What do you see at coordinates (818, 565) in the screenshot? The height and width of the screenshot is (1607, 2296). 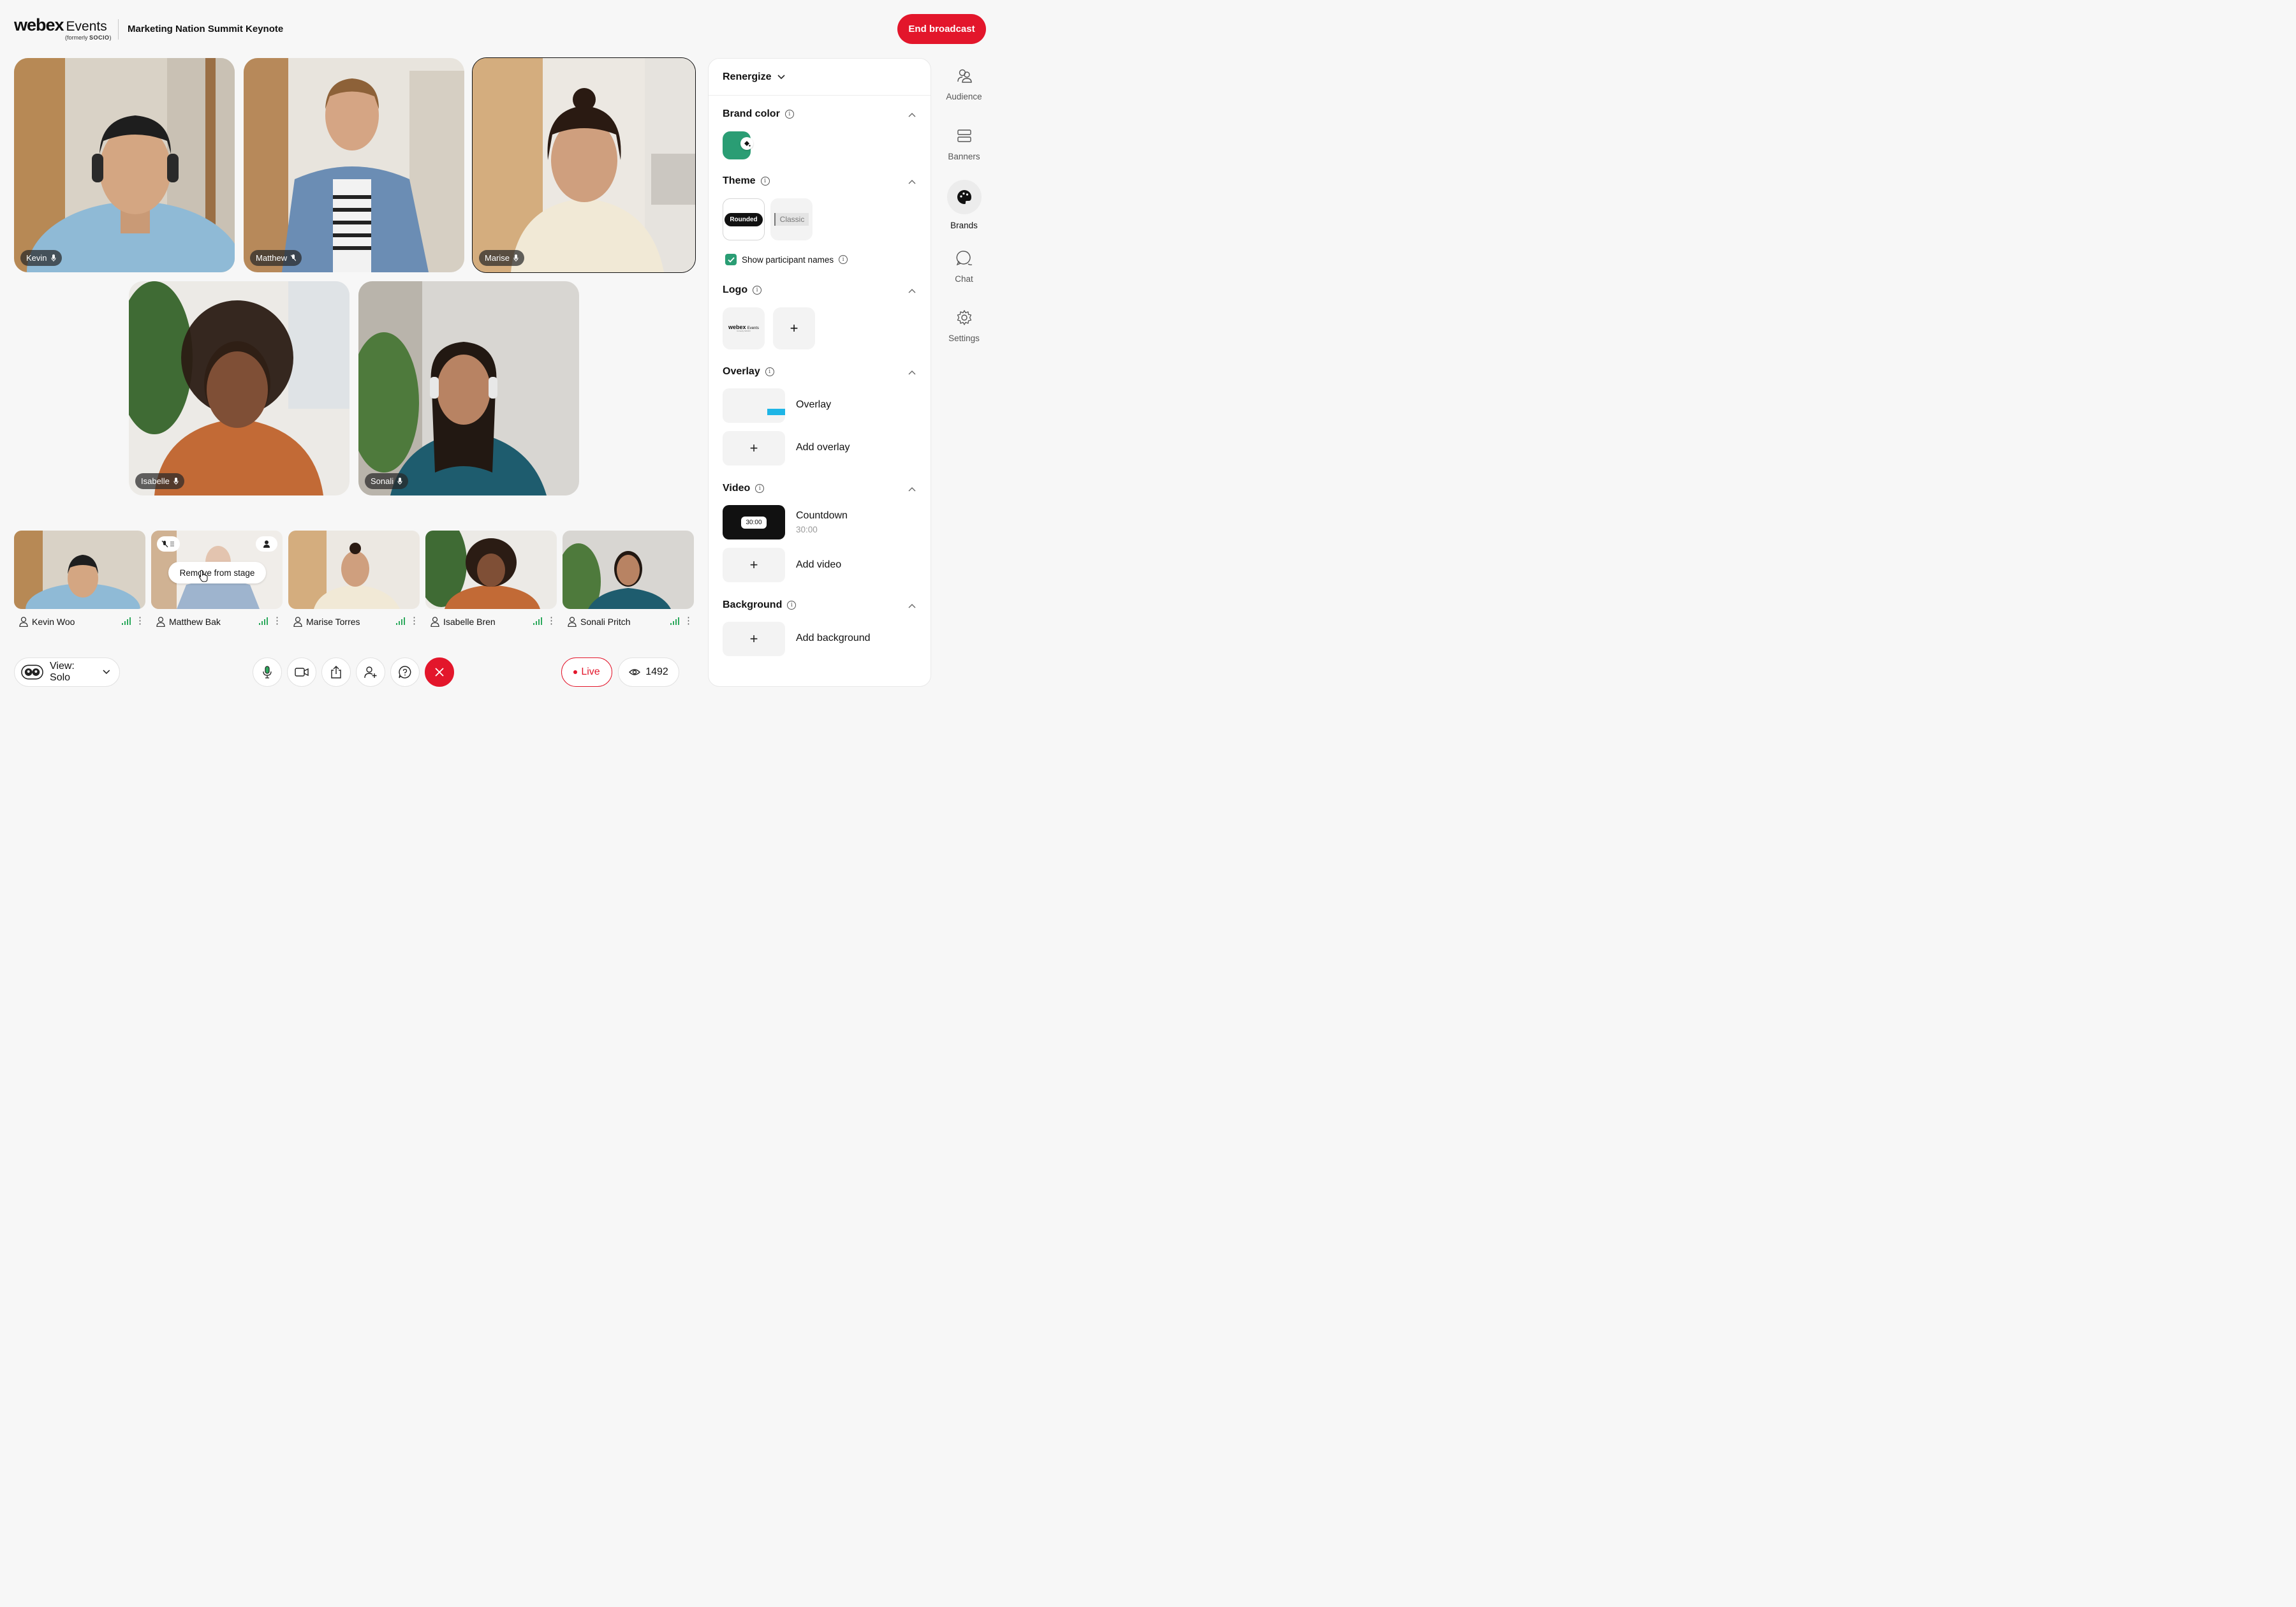 I see `add-video-label: Add video` at bounding box center [818, 565].